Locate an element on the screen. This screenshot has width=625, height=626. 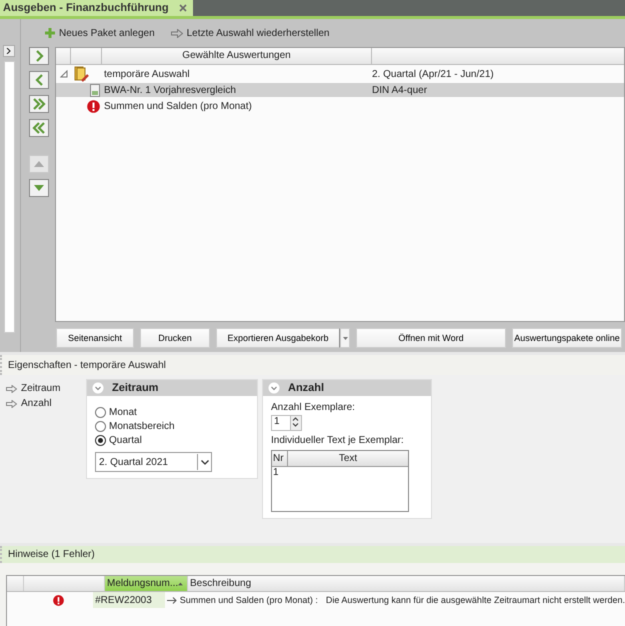
tree-row: BWA-Nr. 1 Vorjahresvergleich DIN A4-quer is located at coordinates (340, 90).